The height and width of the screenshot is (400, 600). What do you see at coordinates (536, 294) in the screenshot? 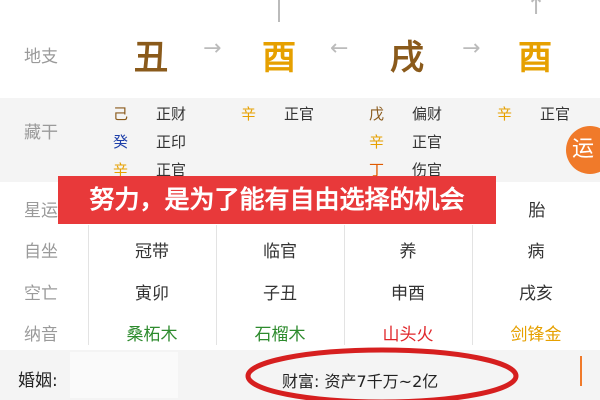
I see `kongwang-cell: 戌亥` at bounding box center [536, 294].